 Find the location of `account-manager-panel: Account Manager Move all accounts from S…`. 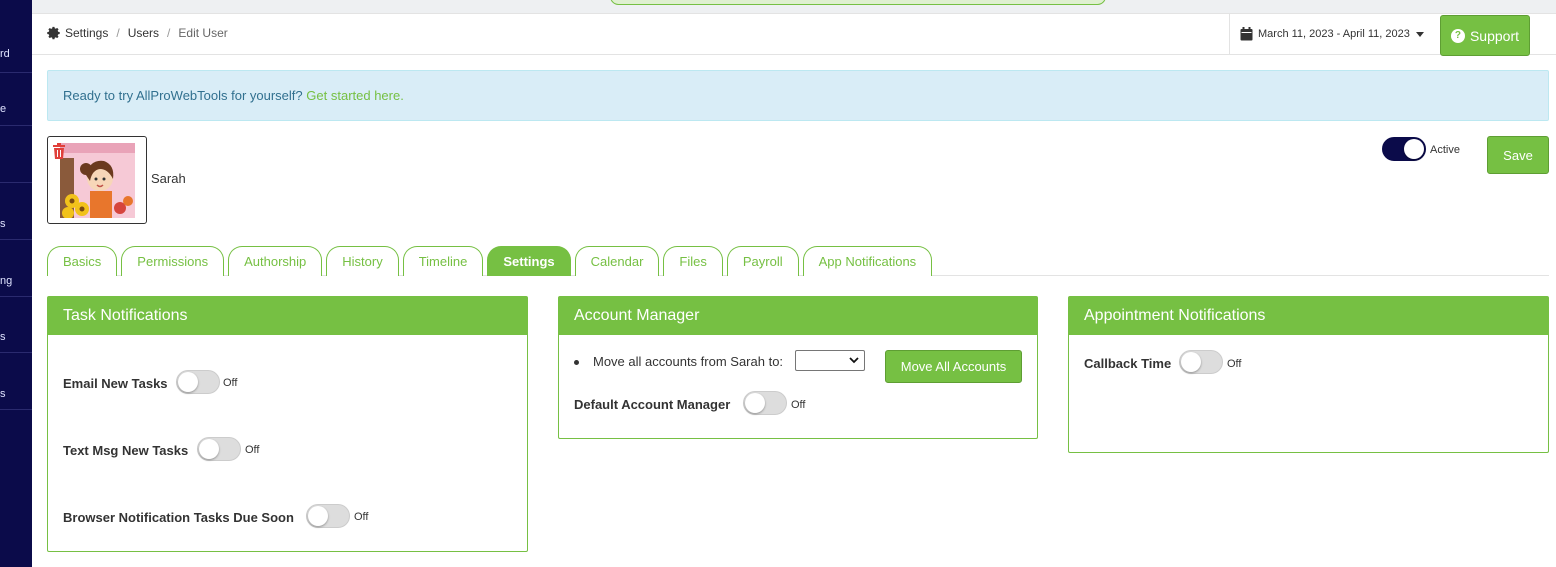

account-manager-panel: Account Manager Move all accounts from S… is located at coordinates (798, 367).